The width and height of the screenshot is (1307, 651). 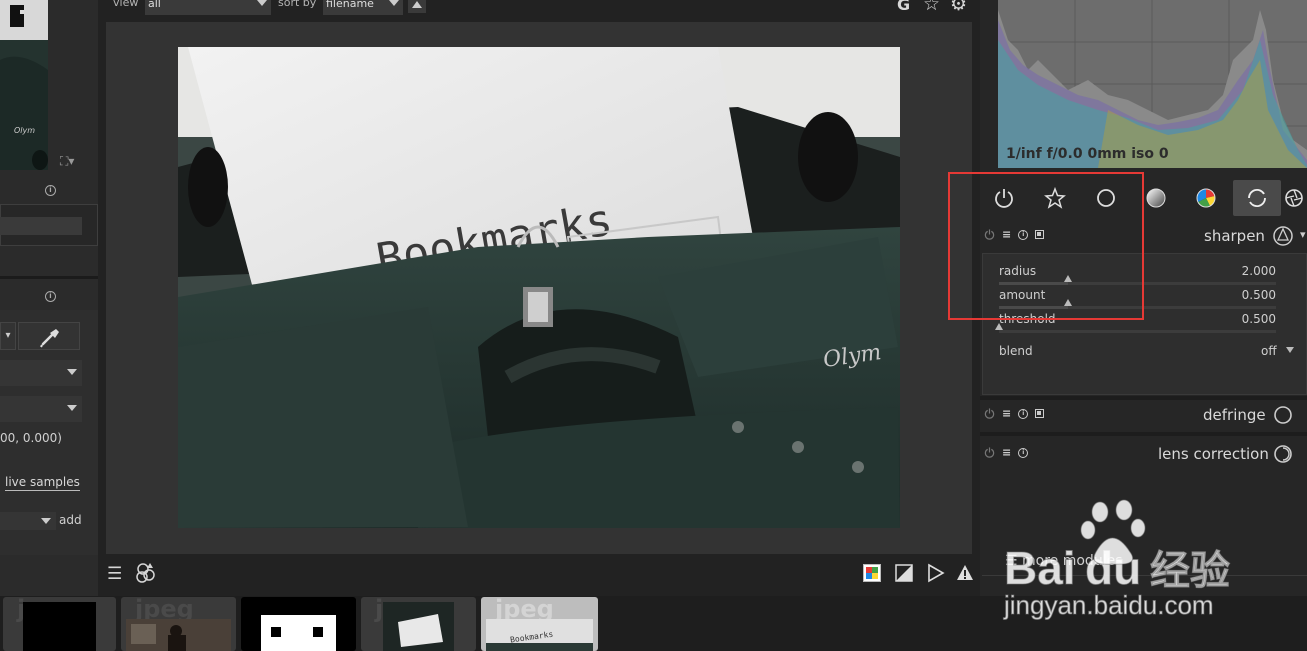 I want to click on tab-base, so click(x=1106, y=198).